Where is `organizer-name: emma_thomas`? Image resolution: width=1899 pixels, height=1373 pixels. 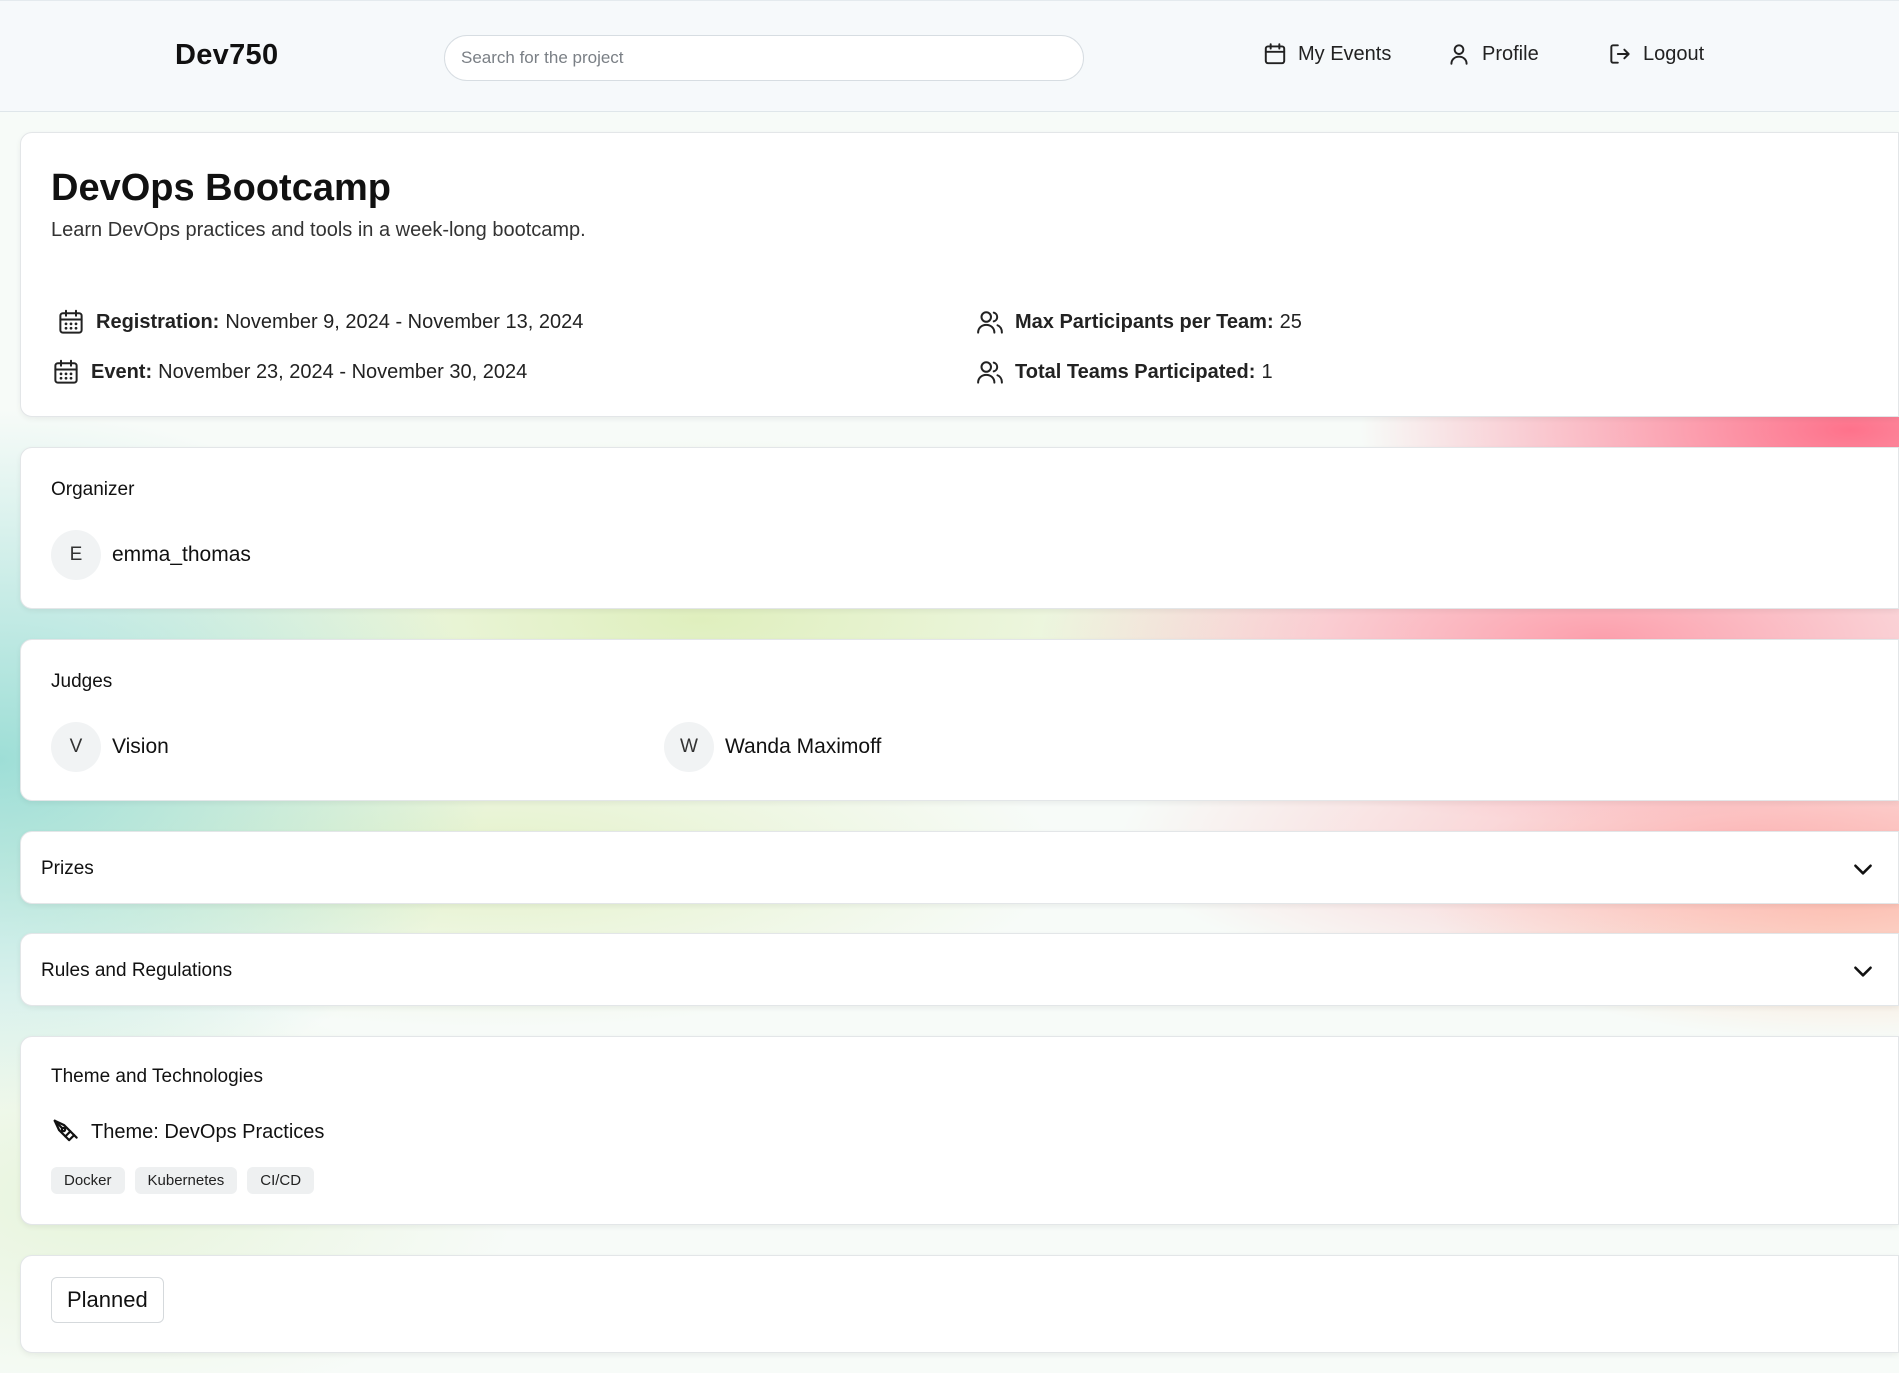 organizer-name: emma_thomas is located at coordinates (181, 554).